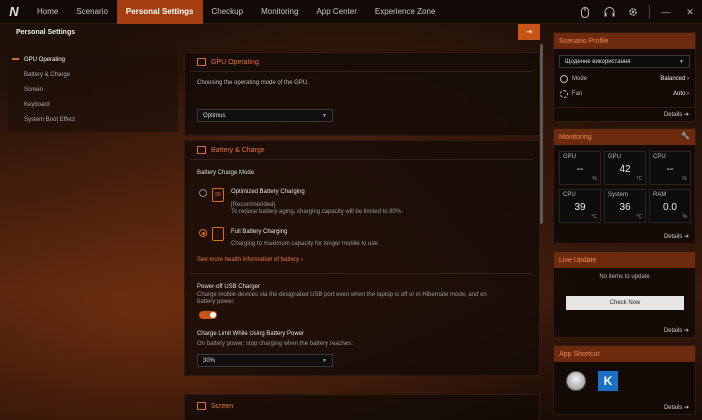 This screenshot has height=420, width=702. Describe the element at coordinates (268, 192) in the screenshot. I see `optimized-charging-title: Optimized Battery Charging` at that location.